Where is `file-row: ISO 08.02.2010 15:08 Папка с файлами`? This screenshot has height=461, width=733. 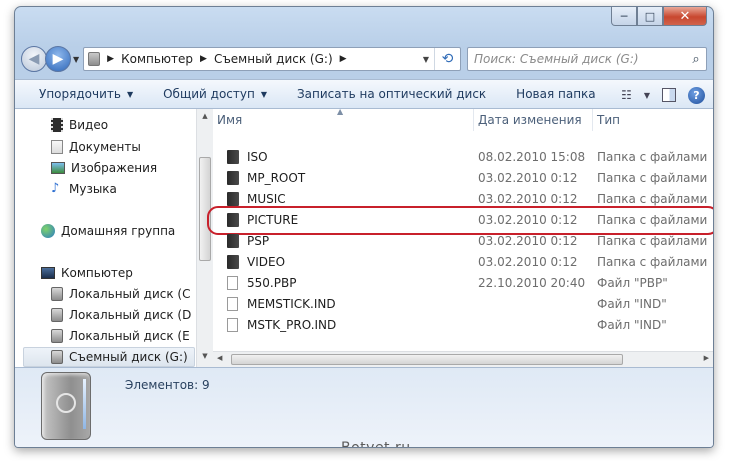 file-row: ISO 08.02.2010 15:08 Папка с файлами is located at coordinates (463, 157).